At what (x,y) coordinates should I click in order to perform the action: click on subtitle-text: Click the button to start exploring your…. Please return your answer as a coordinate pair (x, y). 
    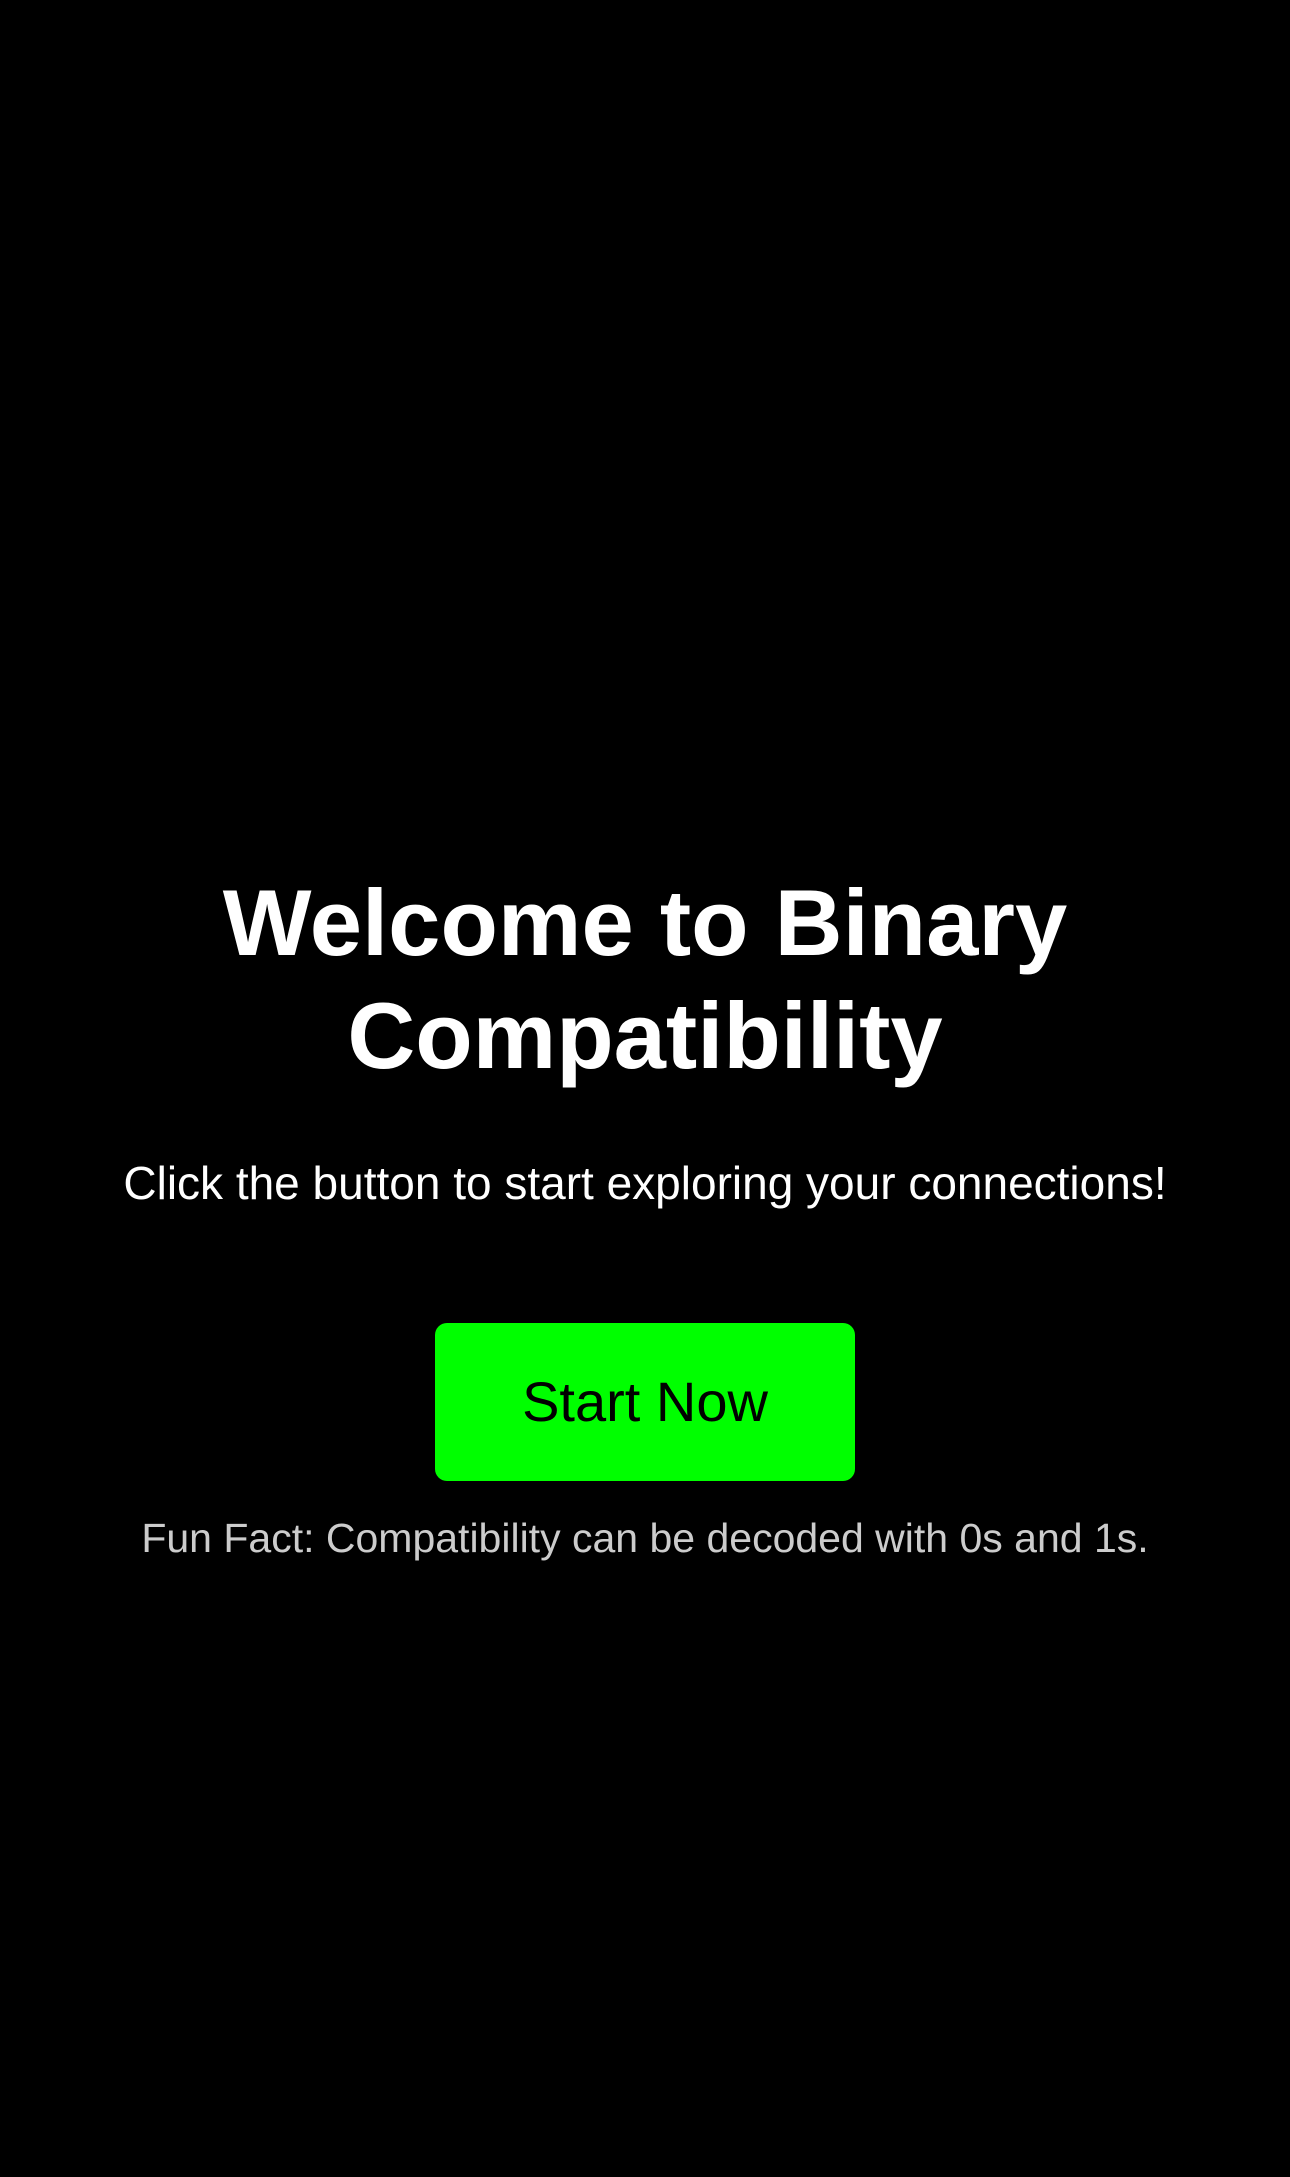
    Looking at the image, I should click on (645, 1183).